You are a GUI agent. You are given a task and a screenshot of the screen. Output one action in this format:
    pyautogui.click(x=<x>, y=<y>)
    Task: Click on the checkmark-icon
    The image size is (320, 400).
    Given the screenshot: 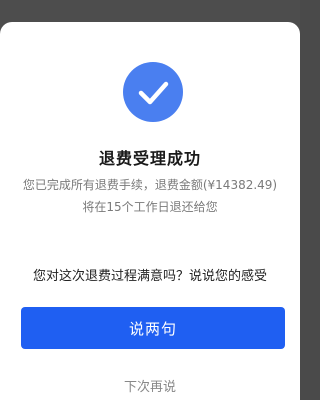 What is the action you would take?
    pyautogui.click(x=153, y=93)
    